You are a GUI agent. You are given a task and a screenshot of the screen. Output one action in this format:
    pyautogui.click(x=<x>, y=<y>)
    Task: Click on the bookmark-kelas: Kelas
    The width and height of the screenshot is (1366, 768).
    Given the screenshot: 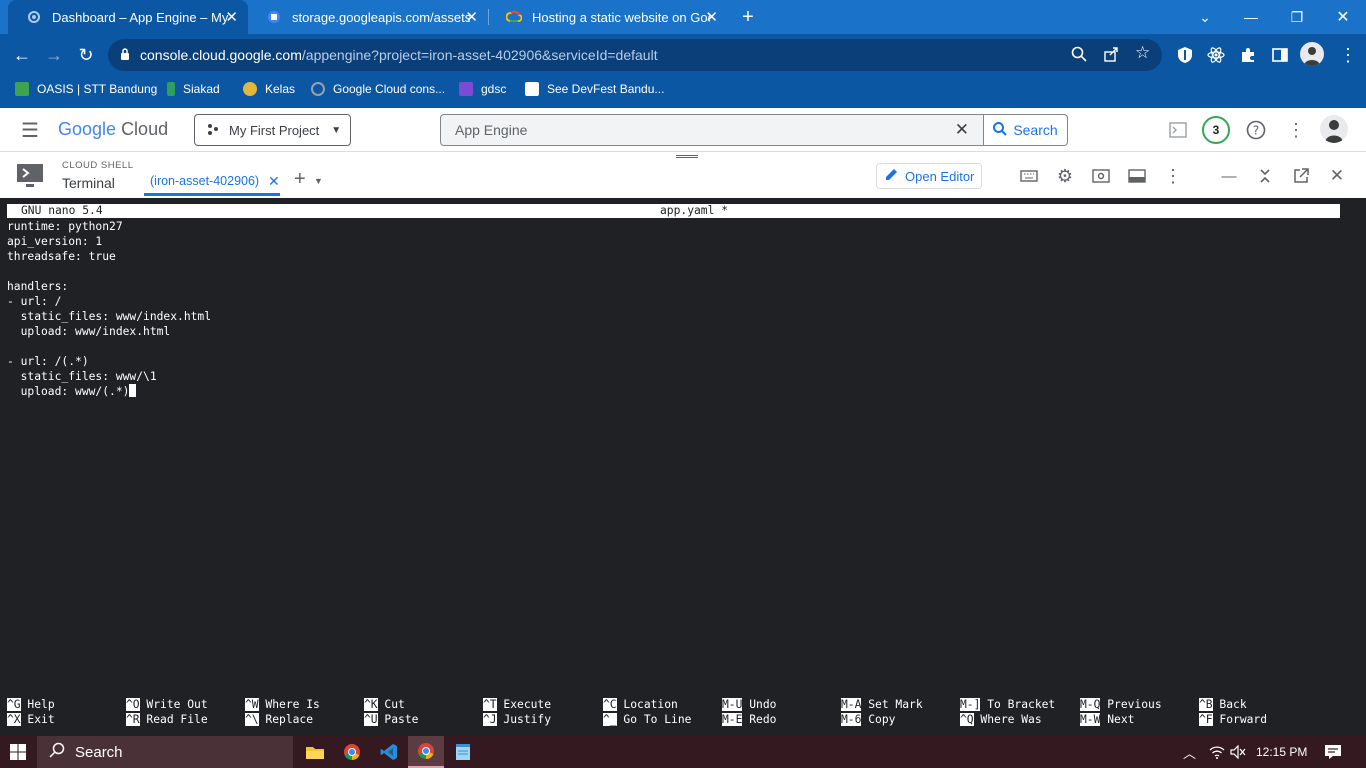 What is the action you would take?
    pyautogui.click(x=269, y=89)
    